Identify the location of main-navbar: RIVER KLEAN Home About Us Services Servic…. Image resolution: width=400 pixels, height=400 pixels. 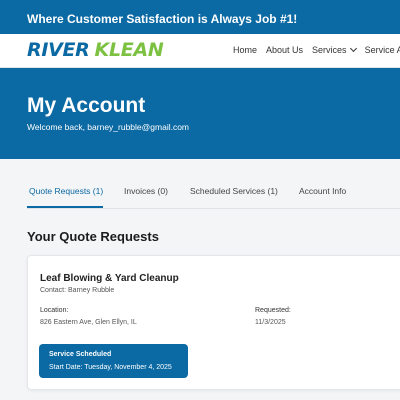
(200, 51).